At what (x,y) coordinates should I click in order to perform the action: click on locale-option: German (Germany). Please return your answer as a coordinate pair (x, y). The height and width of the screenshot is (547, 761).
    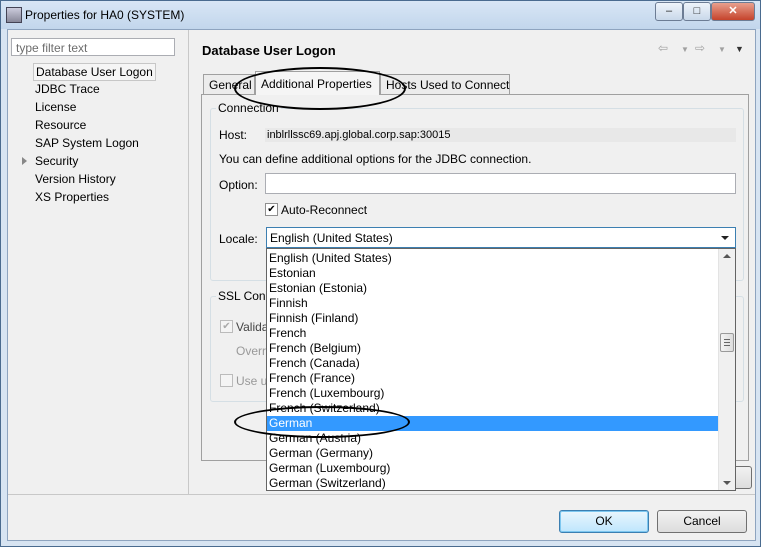
    Looking at the image, I should click on (493, 453).